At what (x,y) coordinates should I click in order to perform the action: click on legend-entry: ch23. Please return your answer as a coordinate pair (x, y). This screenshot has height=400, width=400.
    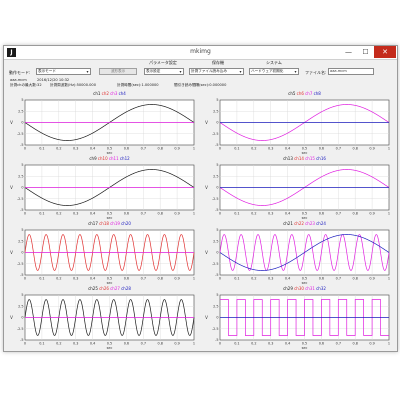
    Looking at the image, I should click on (310, 223).